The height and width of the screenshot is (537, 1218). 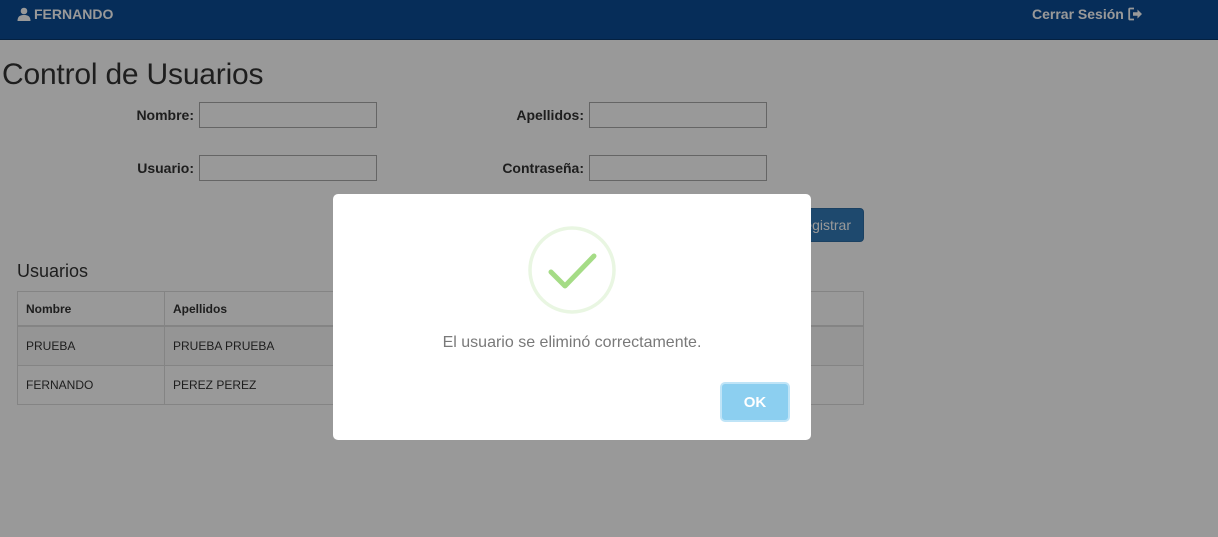 I want to click on success-check-icon, so click(x=572, y=270).